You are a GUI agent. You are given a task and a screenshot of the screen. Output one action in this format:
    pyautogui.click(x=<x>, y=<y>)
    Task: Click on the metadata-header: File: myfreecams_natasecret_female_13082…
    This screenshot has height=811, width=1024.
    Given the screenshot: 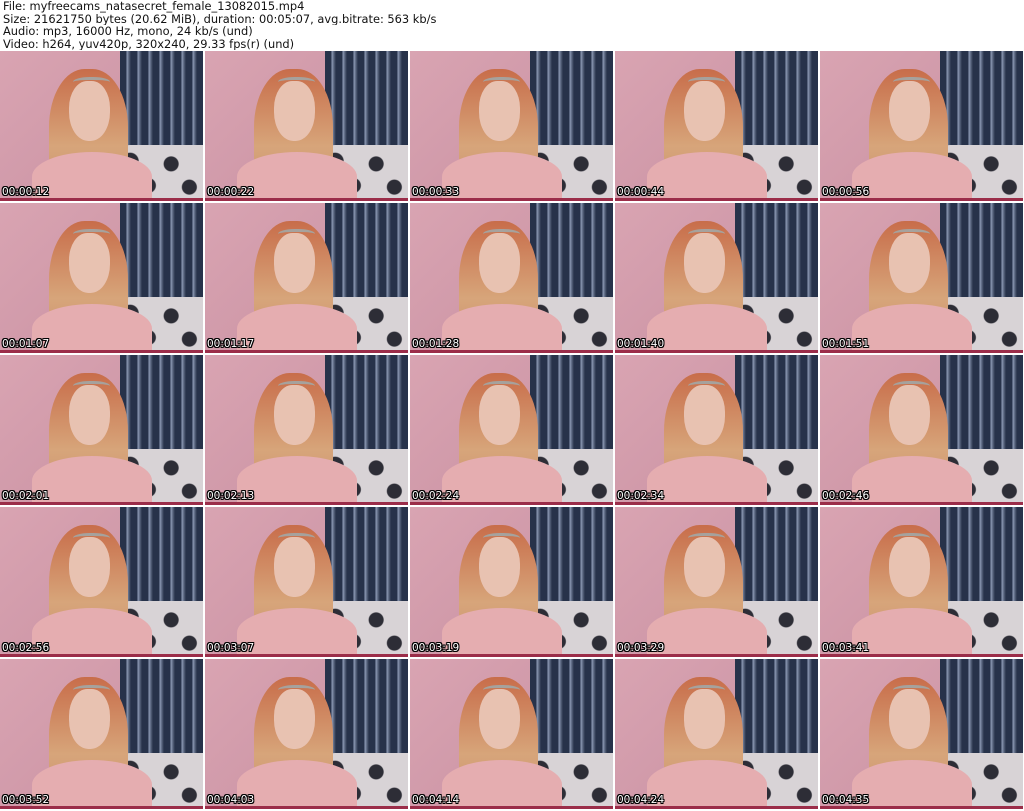 What is the action you would take?
    pyautogui.click(x=512, y=25)
    